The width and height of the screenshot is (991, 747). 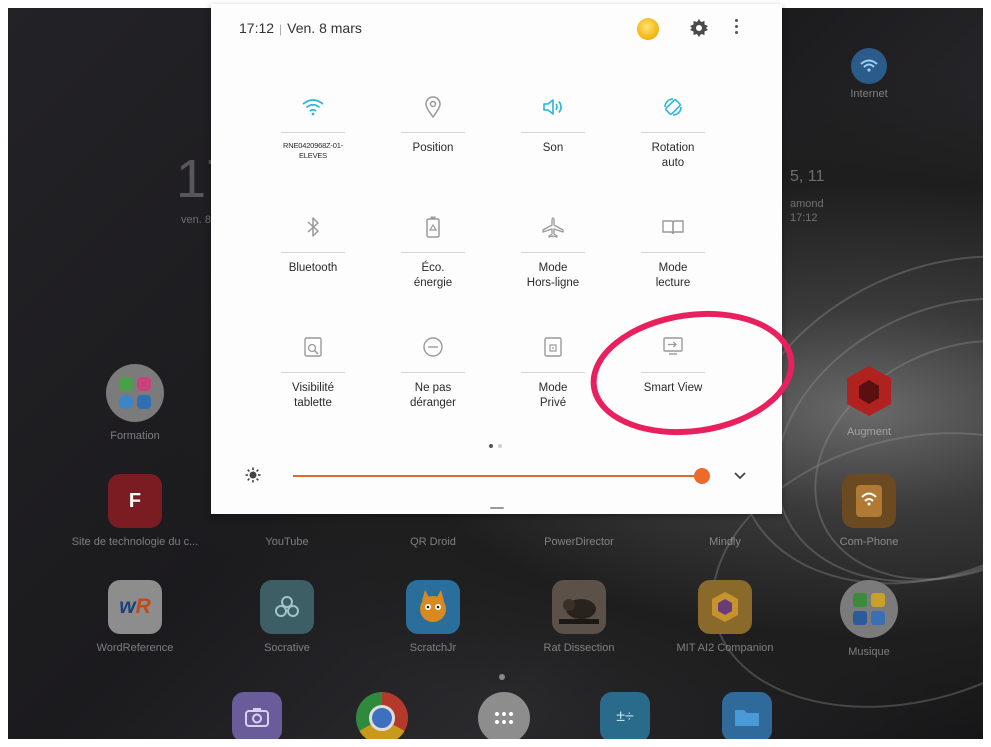 I want to click on bluetooth-icon, so click(x=313, y=227).